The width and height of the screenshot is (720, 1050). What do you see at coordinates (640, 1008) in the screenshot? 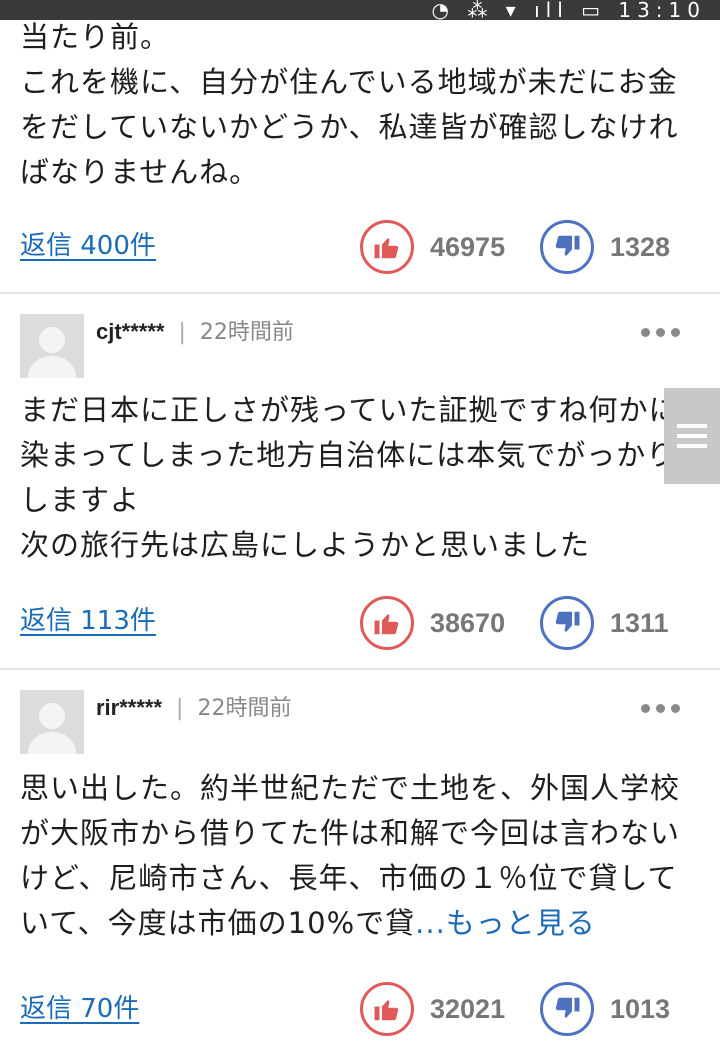
I see `dislike-count: 1013` at bounding box center [640, 1008].